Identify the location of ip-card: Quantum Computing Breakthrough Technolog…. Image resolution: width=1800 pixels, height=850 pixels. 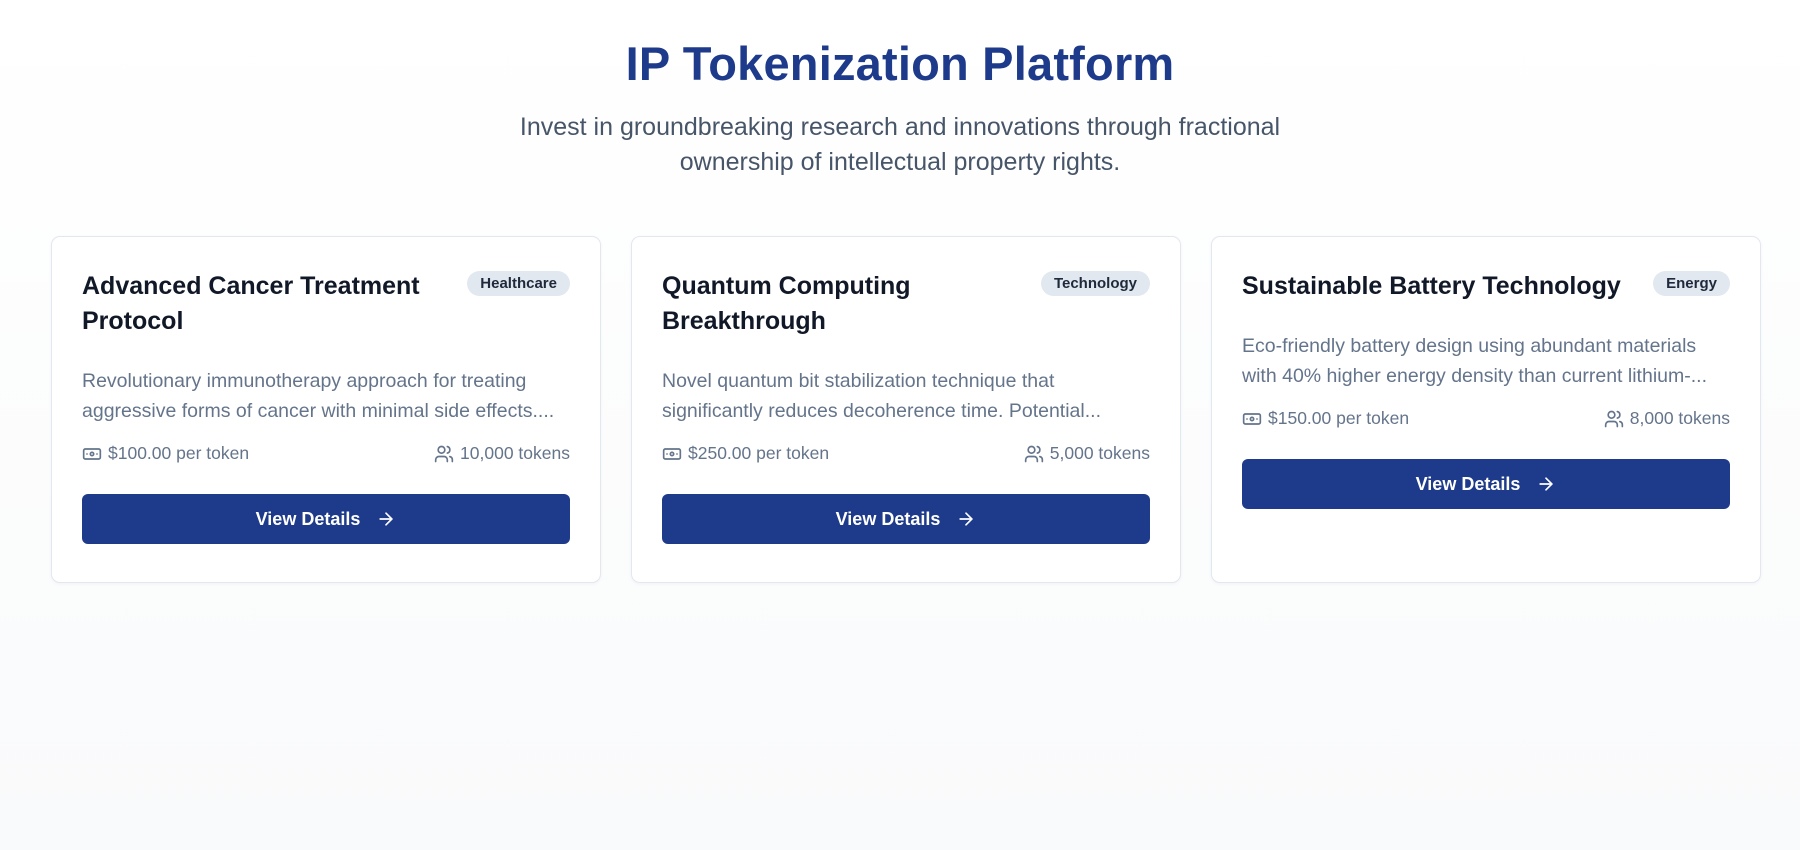
(906, 409).